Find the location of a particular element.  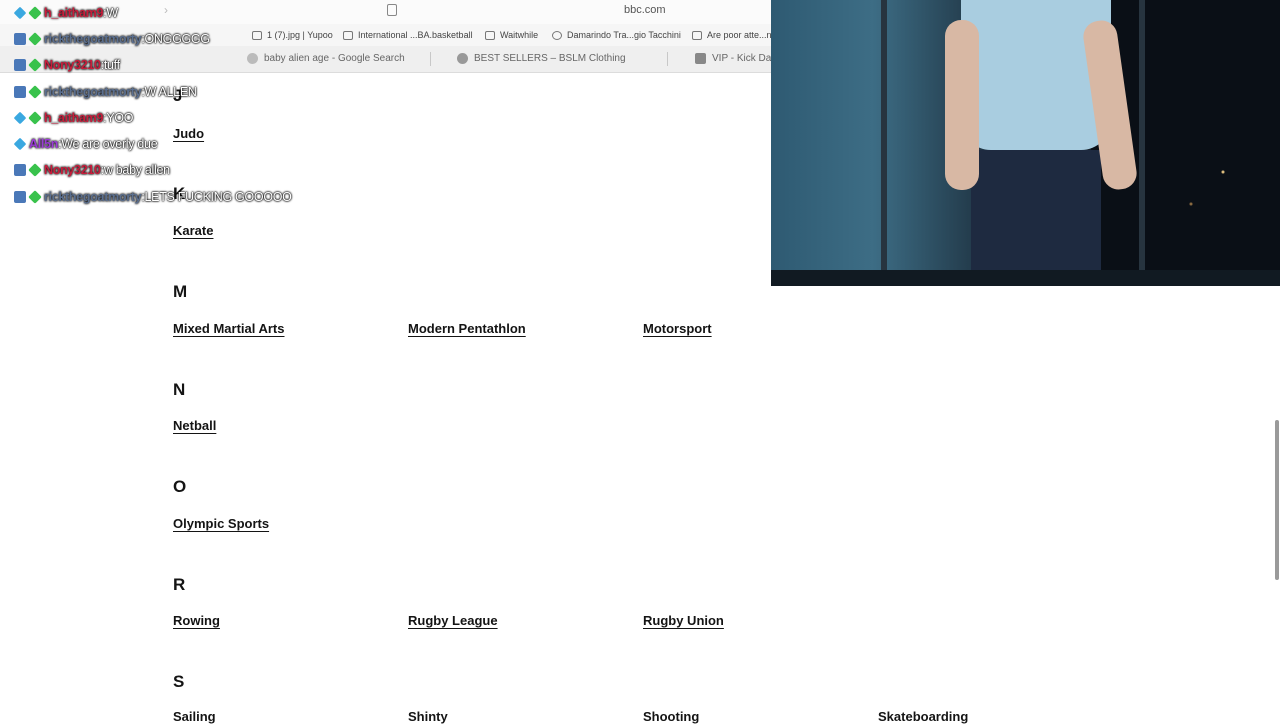

chat-text: ONGGGGG is located at coordinates (177, 39).